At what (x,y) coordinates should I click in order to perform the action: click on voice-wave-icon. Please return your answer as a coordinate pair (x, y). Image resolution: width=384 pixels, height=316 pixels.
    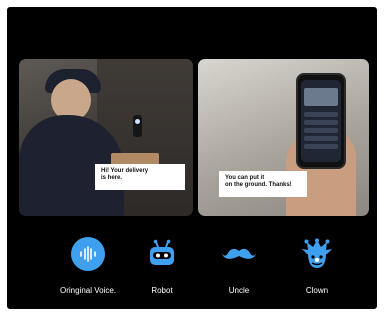
    Looking at the image, I should click on (88, 254).